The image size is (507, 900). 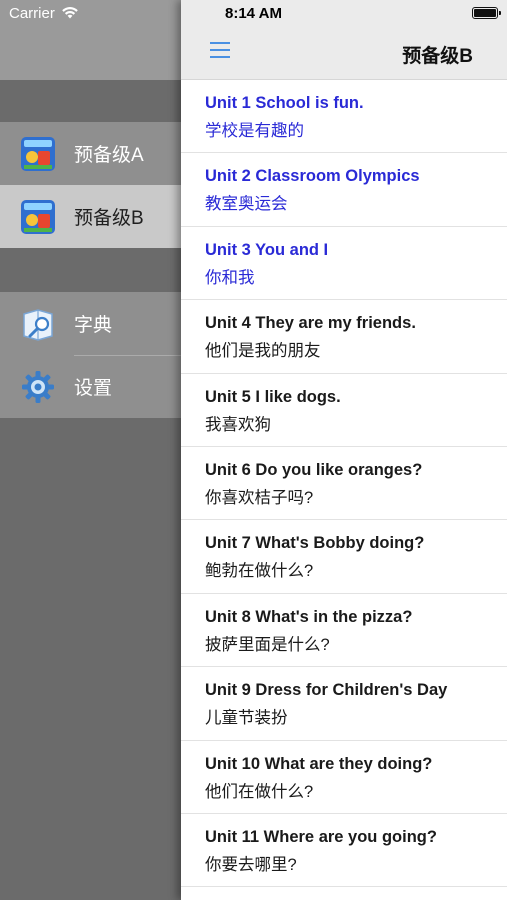 What do you see at coordinates (344, 631) in the screenshot?
I see `unit-row: Unit 8 What's in the pizza? 披萨里面是什么?` at bounding box center [344, 631].